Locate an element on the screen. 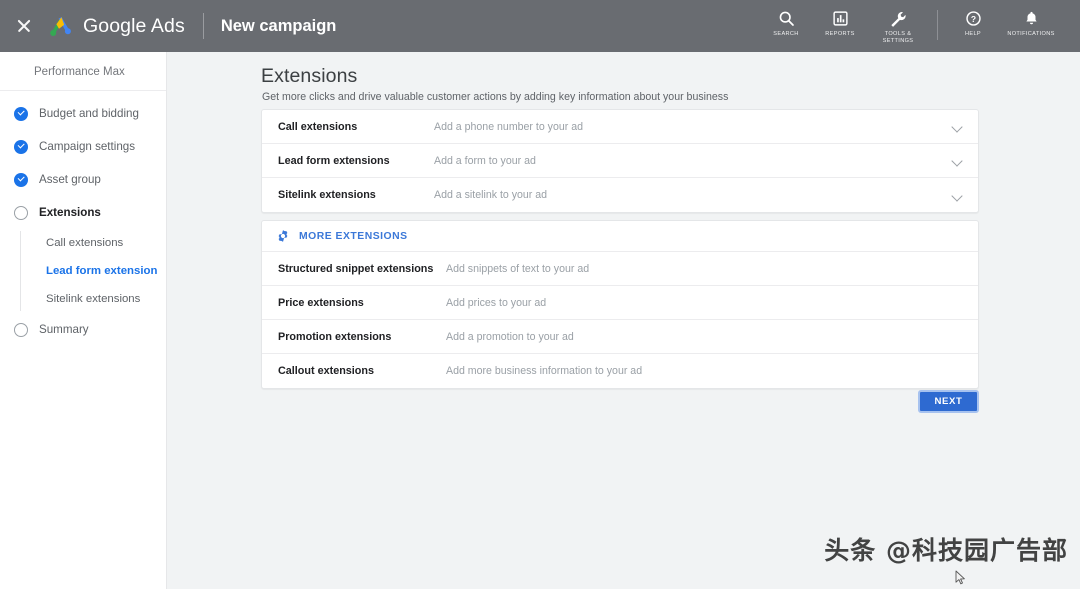  sidebar-item-campaign-settings: Campaign settings is located at coordinates (83, 146).